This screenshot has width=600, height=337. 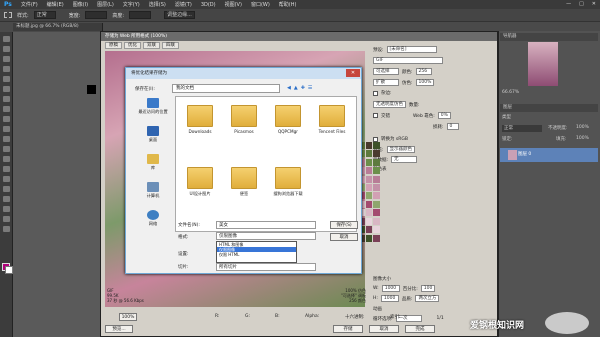 What do you see at coordinates (348, 329) in the screenshot?
I see `sfw-save-button: 存储` at bounding box center [348, 329].